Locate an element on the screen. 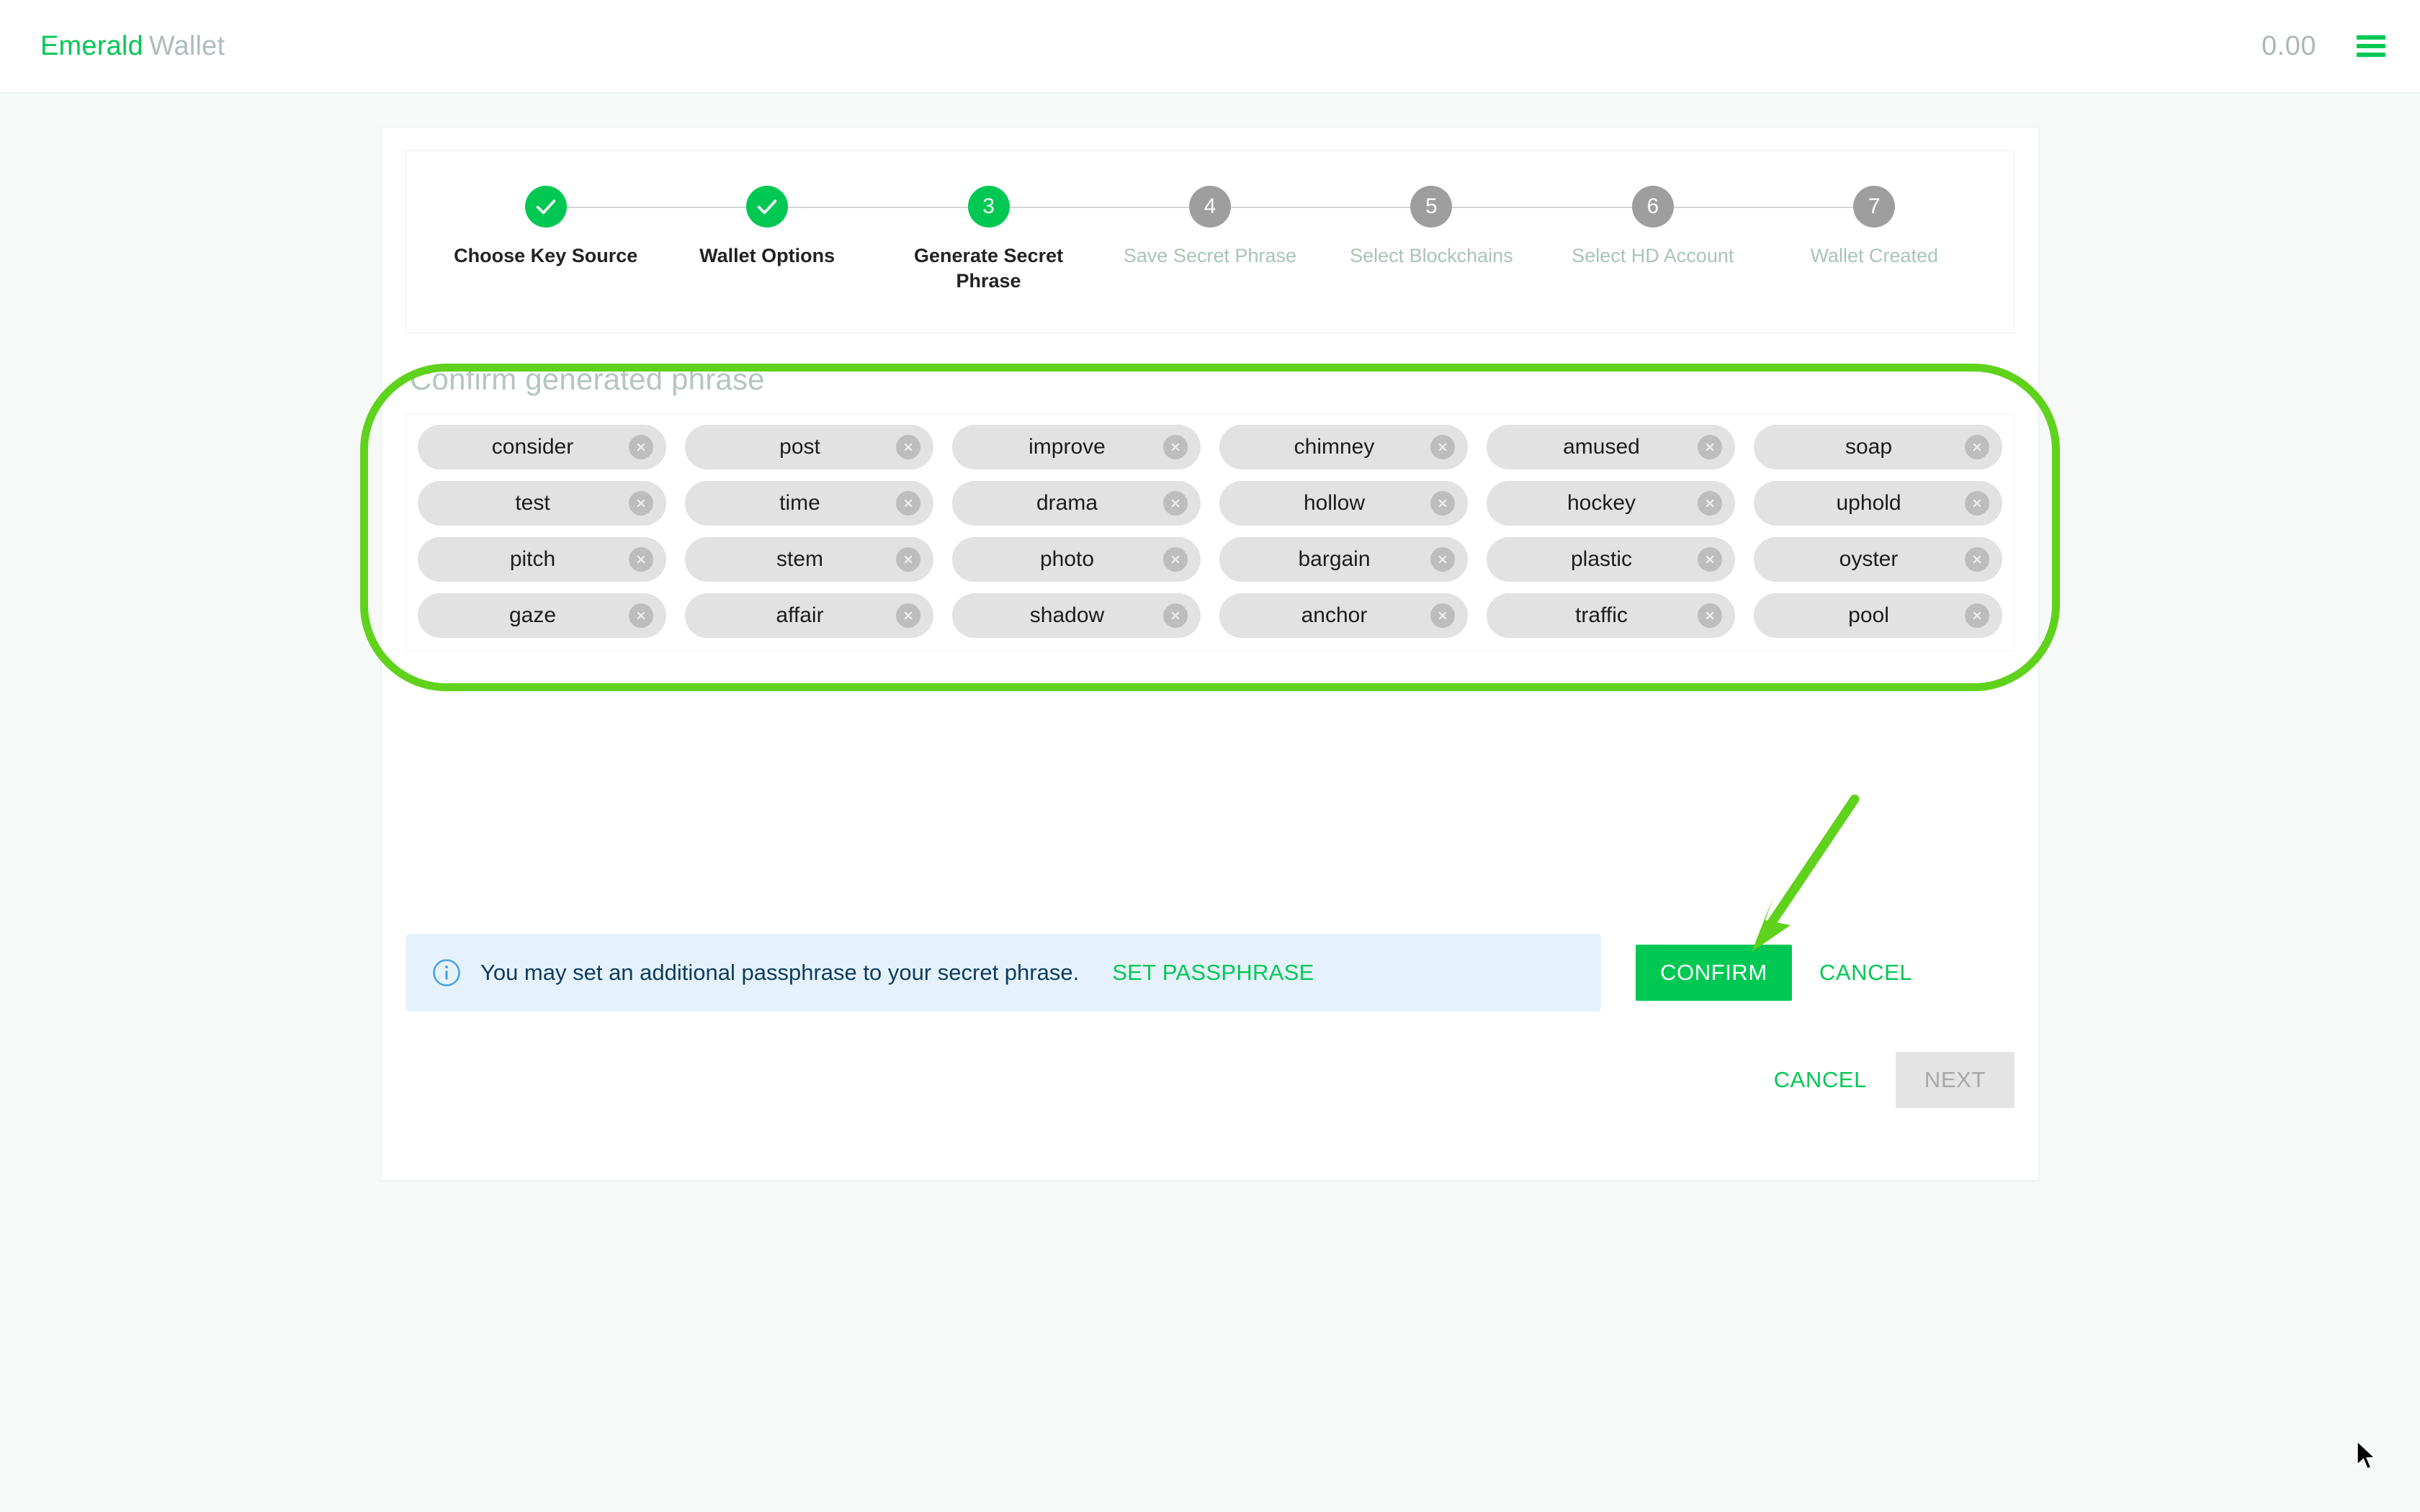 Image resolution: width=2420 pixels, height=1512 pixels. phrase-word-chip: bargain is located at coordinates (1343, 559).